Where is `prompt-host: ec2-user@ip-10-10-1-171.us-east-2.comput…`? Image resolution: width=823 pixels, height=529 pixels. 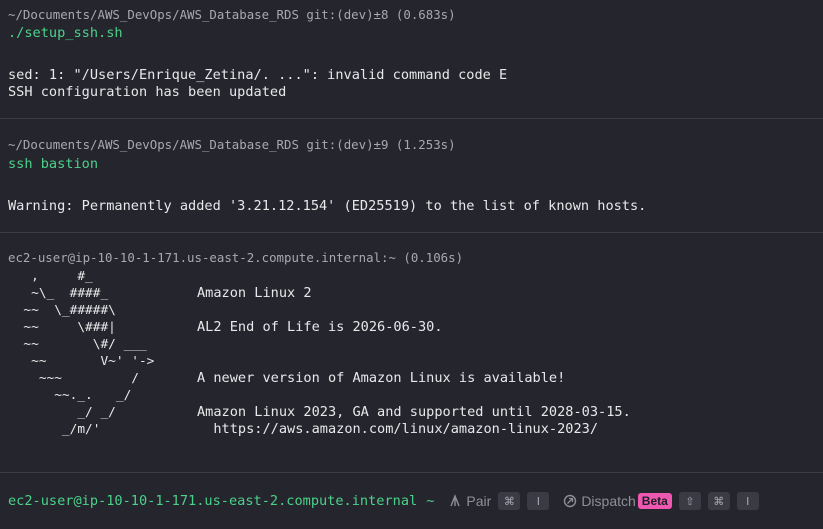
prompt-host: ec2-user@ip-10-10-1-171.us-east-2.comput… is located at coordinates (213, 501).